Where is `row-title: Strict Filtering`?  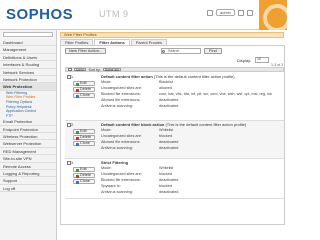
row-title: Strict Filtering is located at coordinates (114, 162).